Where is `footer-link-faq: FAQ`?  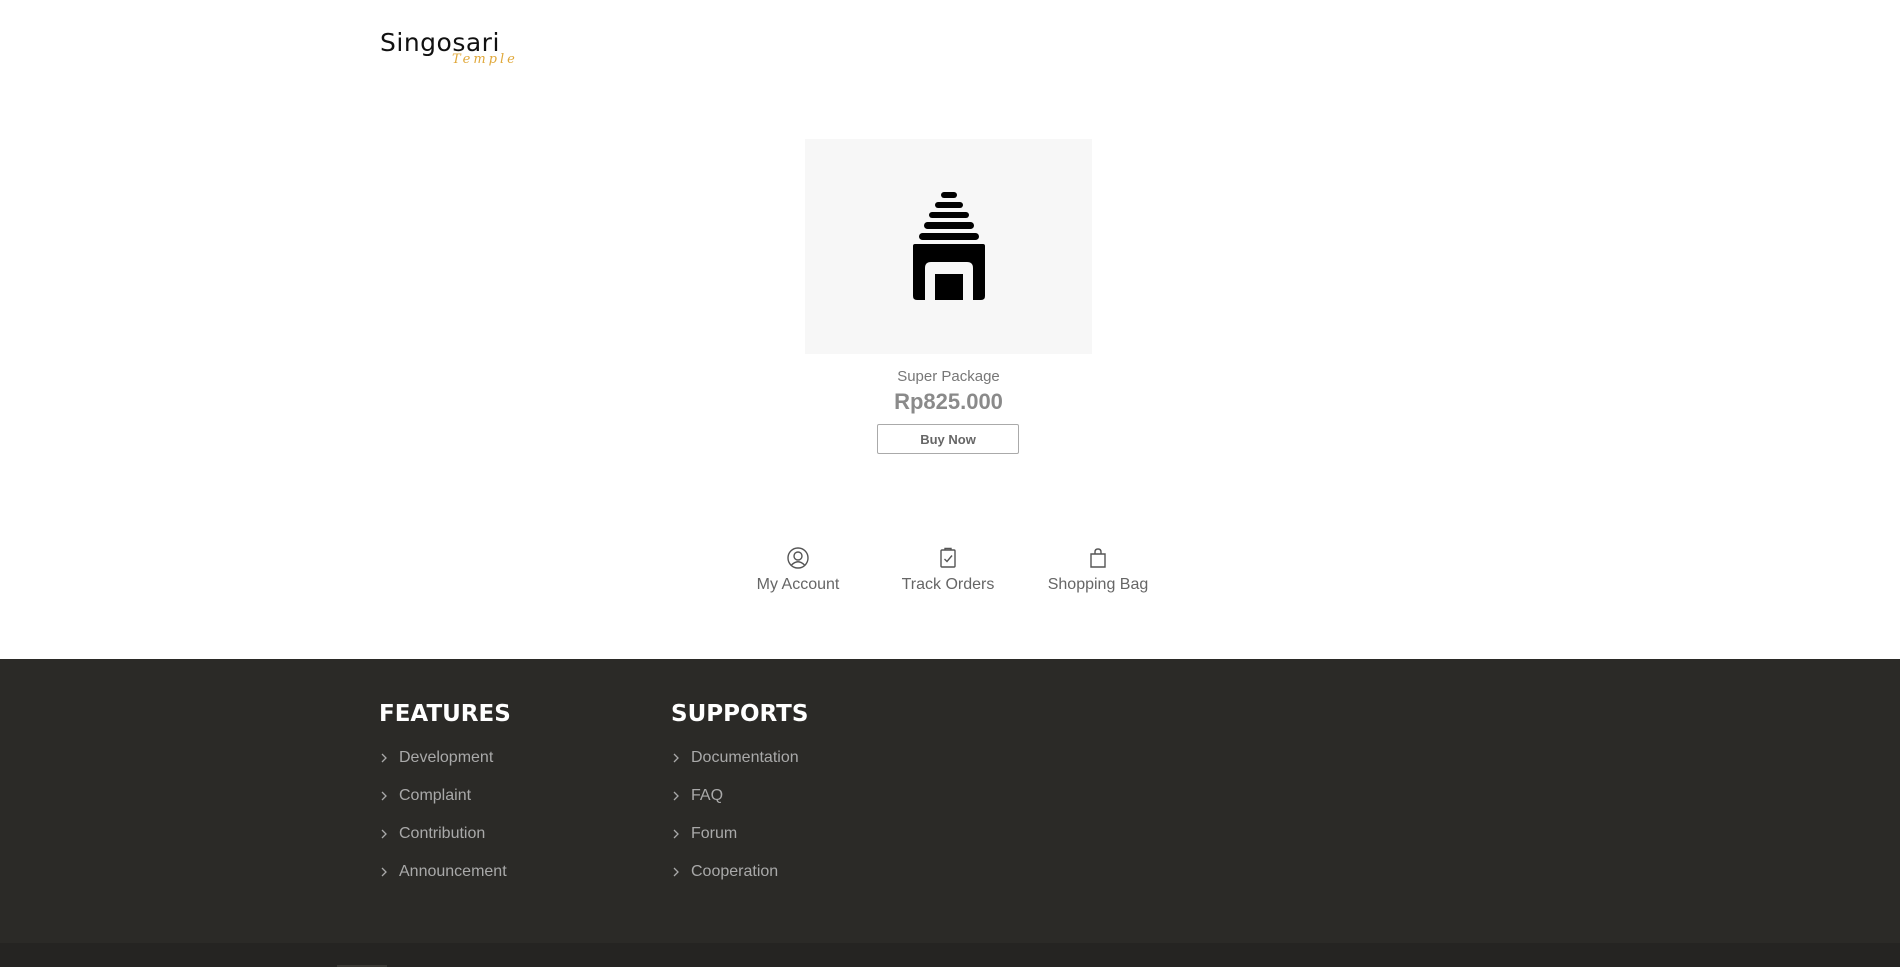
footer-link-faq: FAQ is located at coordinates (739, 804).